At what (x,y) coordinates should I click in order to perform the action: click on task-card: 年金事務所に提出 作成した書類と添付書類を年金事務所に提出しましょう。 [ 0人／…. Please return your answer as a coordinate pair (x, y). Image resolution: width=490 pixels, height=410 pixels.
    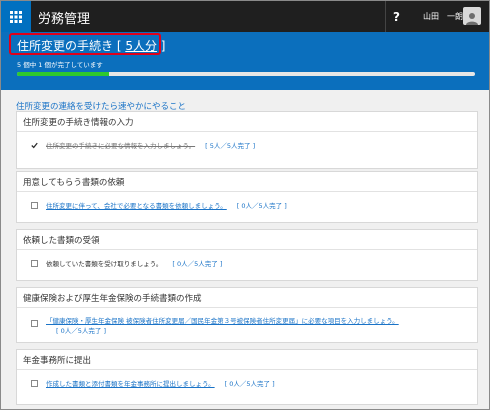
    Looking at the image, I should click on (247, 377).